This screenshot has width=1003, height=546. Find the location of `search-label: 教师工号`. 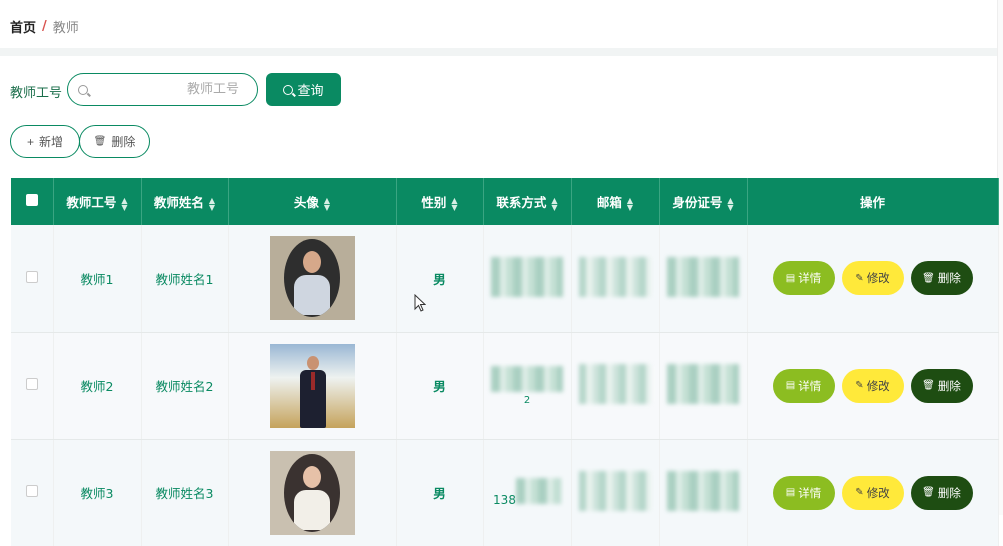

search-label: 教师工号 is located at coordinates (36, 93).